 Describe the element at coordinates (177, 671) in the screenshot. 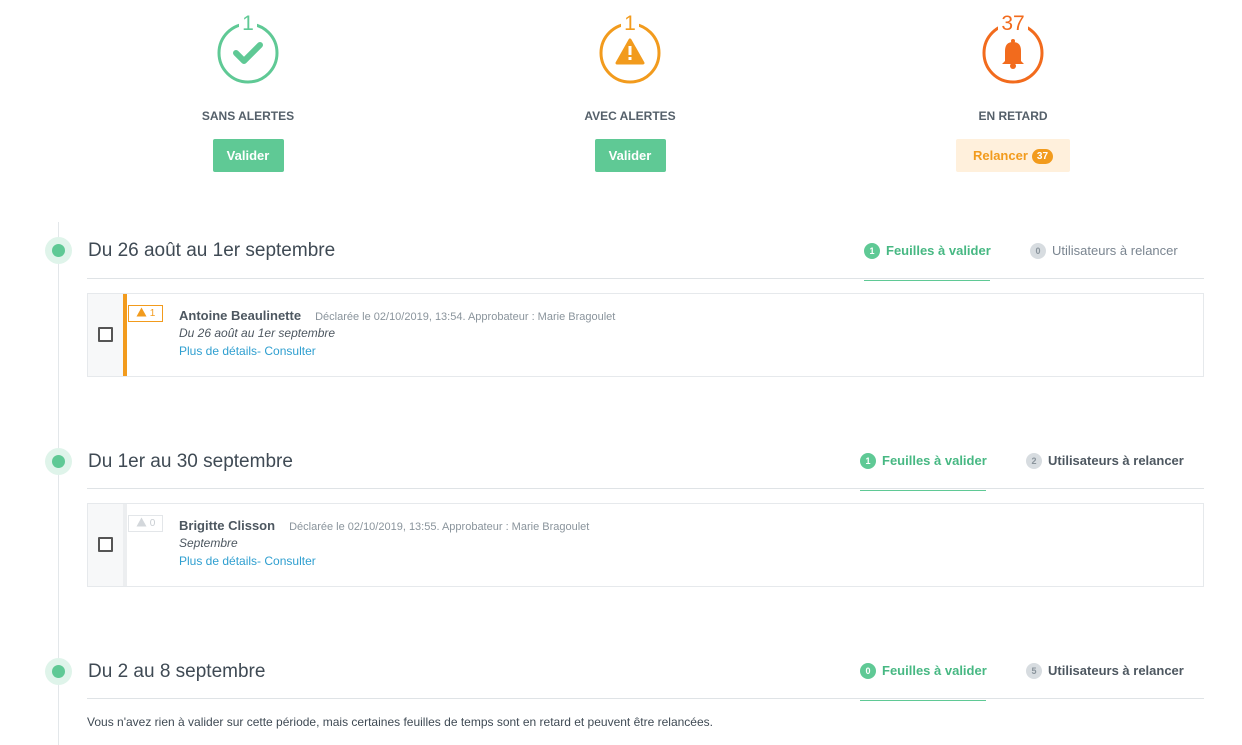

I see `period-title: Du 2 au 8 septembre` at that location.